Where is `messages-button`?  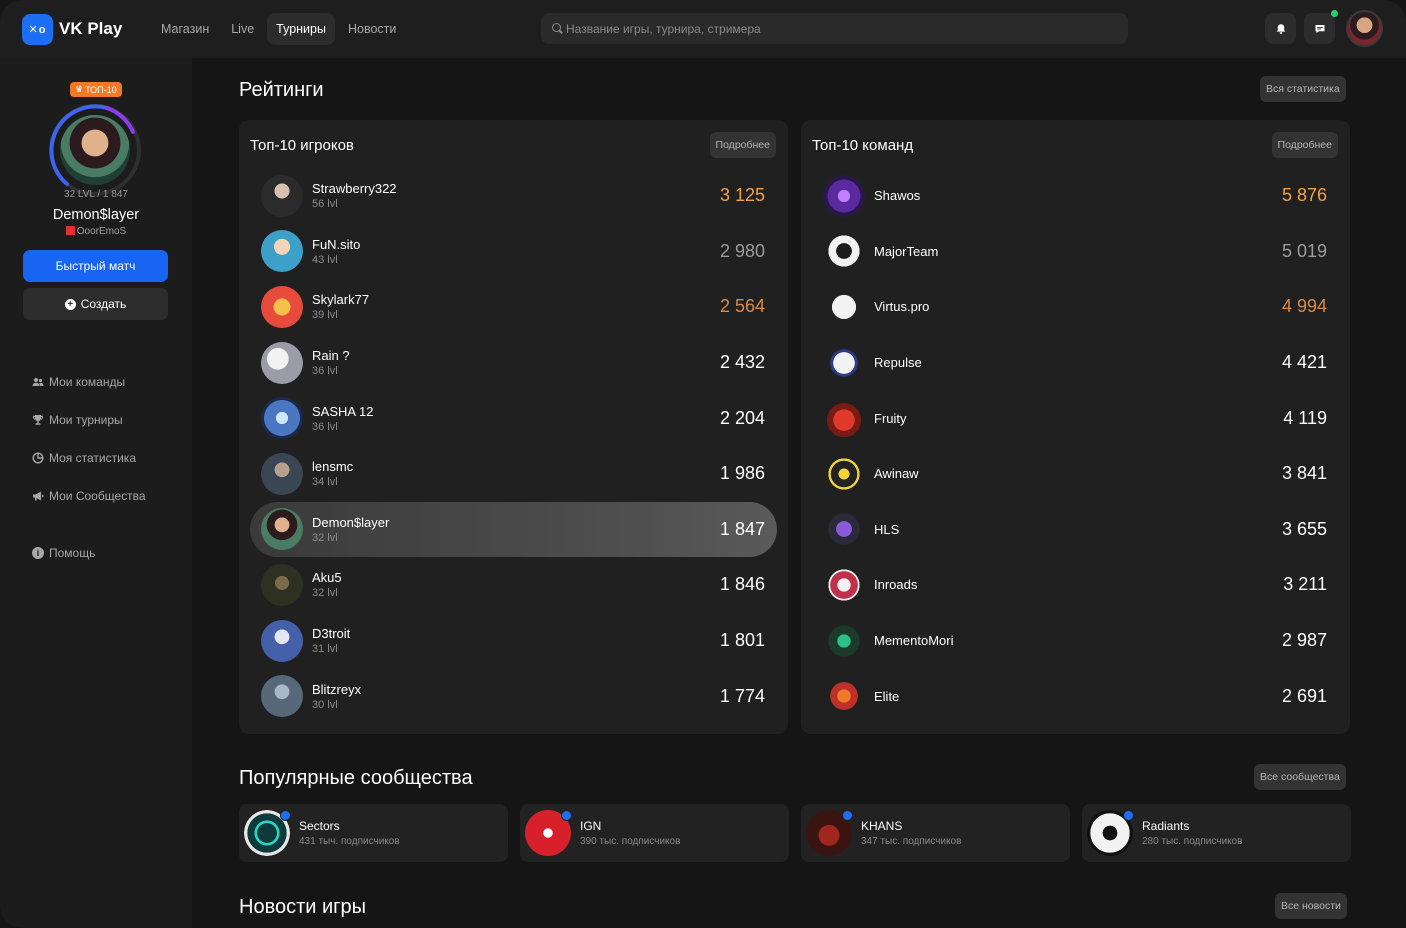 messages-button is located at coordinates (1321, 27).